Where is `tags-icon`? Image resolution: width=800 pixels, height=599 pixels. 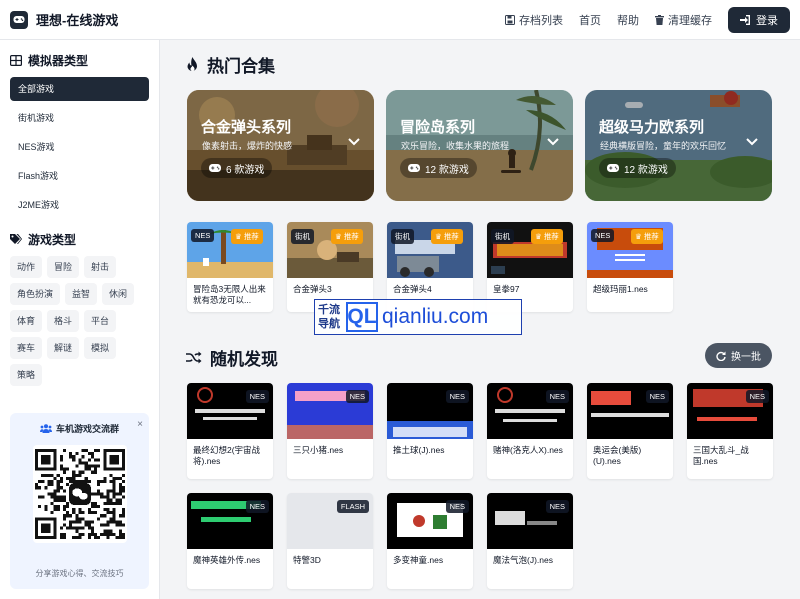 tags-icon is located at coordinates (16, 239).